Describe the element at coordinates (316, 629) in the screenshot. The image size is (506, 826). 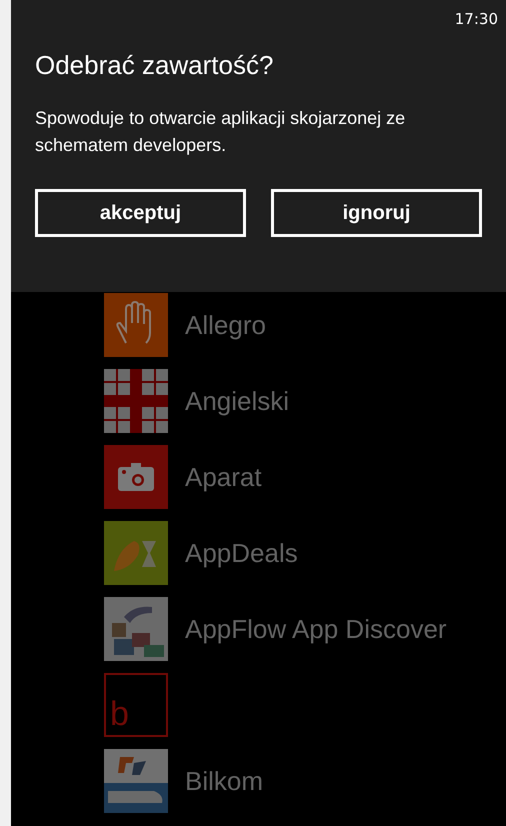
I see `app-name: AppFlow App Discover` at that location.